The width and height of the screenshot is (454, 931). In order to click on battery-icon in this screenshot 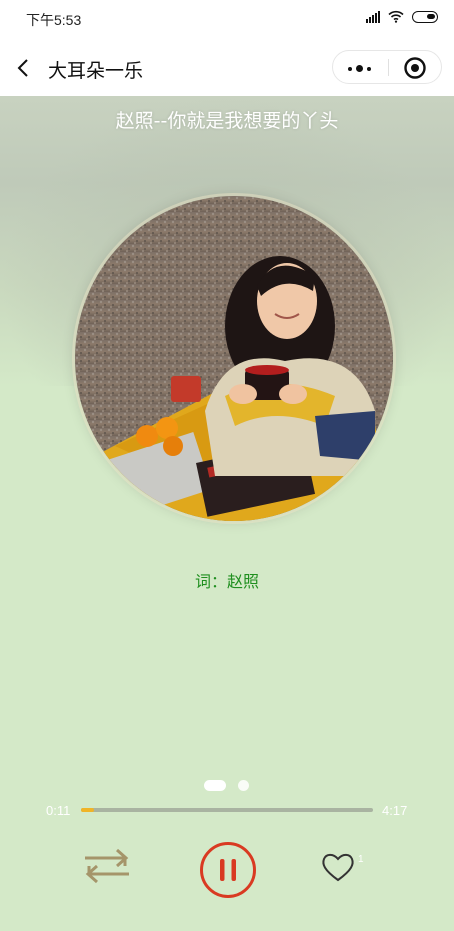, I will do `click(425, 16)`.